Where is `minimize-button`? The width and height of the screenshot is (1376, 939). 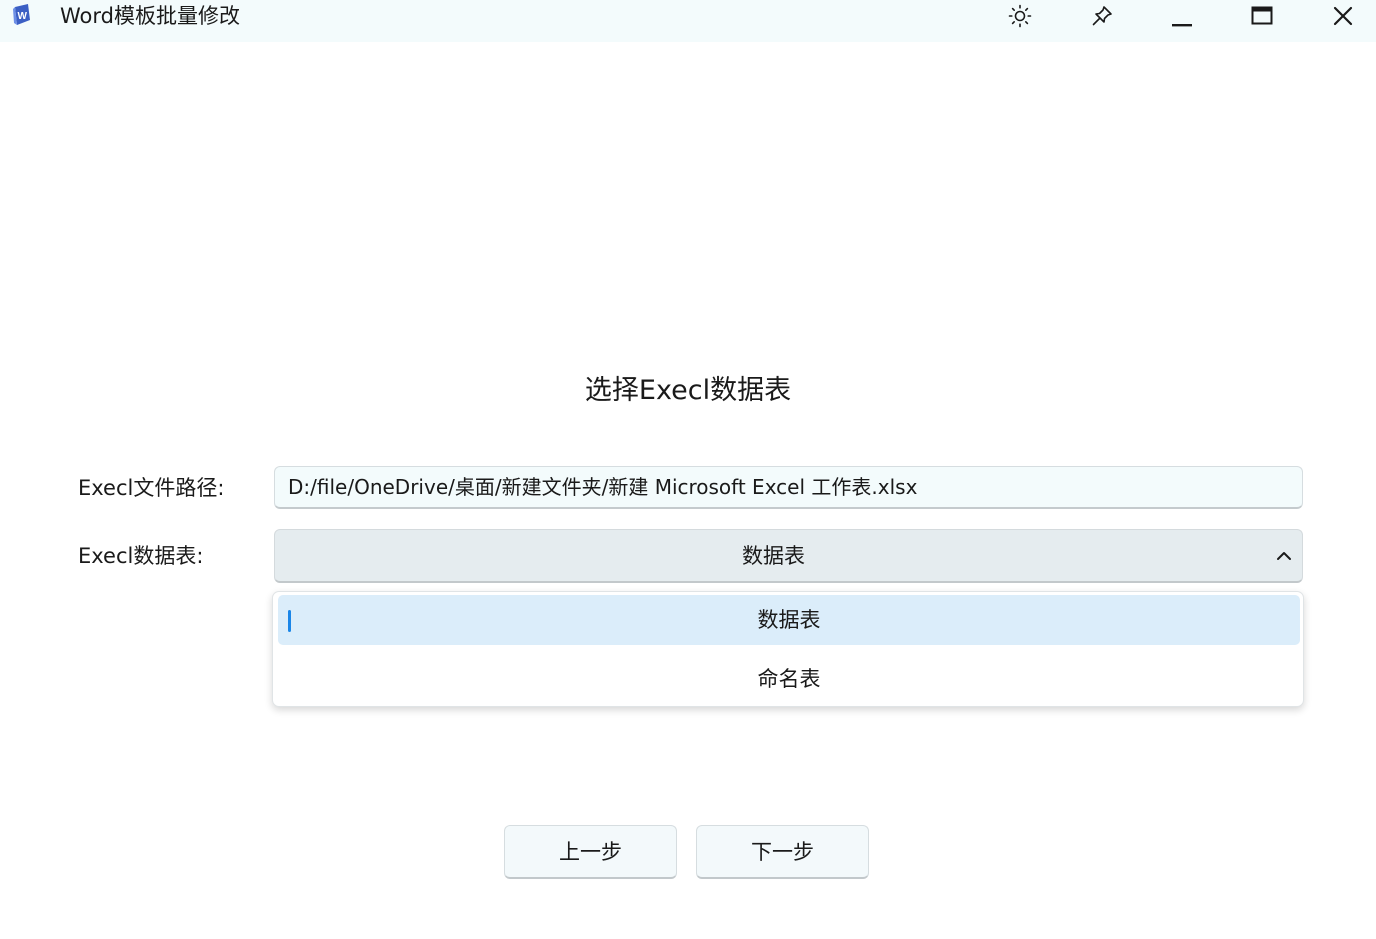 minimize-button is located at coordinates (1182, 16).